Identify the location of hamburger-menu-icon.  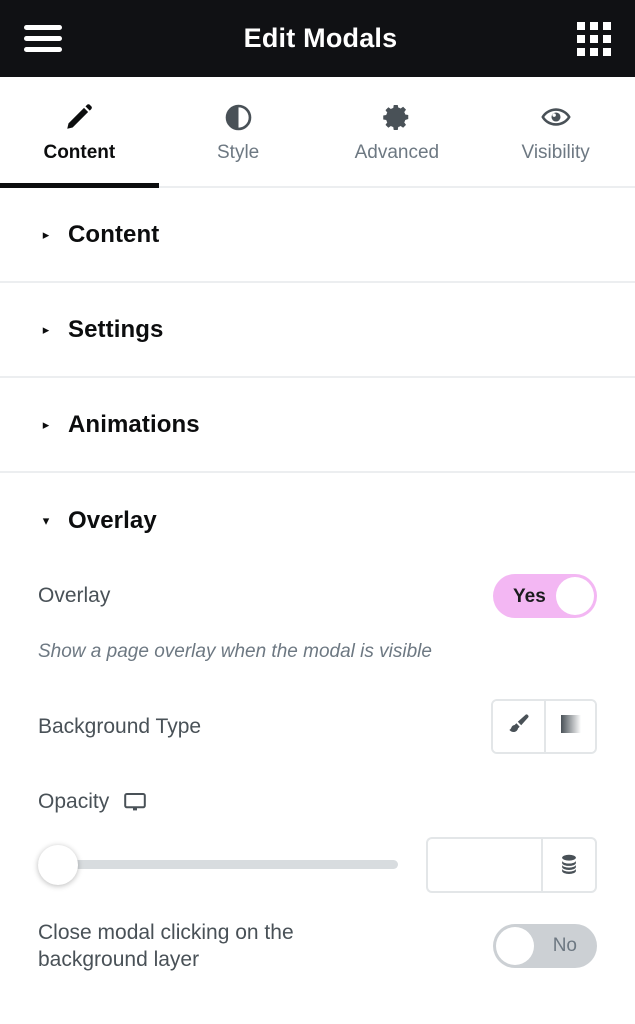
(44, 39).